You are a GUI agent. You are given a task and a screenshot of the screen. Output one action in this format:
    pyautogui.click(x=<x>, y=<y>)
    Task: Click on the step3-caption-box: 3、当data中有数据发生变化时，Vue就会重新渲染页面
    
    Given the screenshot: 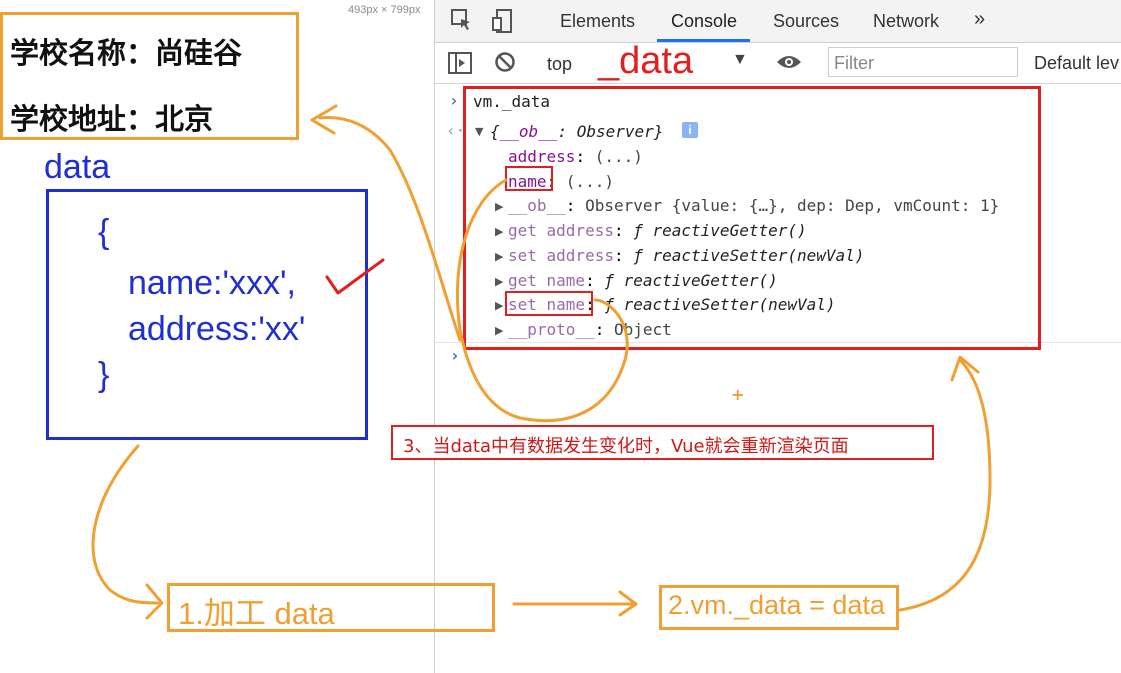 What is the action you would take?
    pyautogui.click(x=662, y=442)
    